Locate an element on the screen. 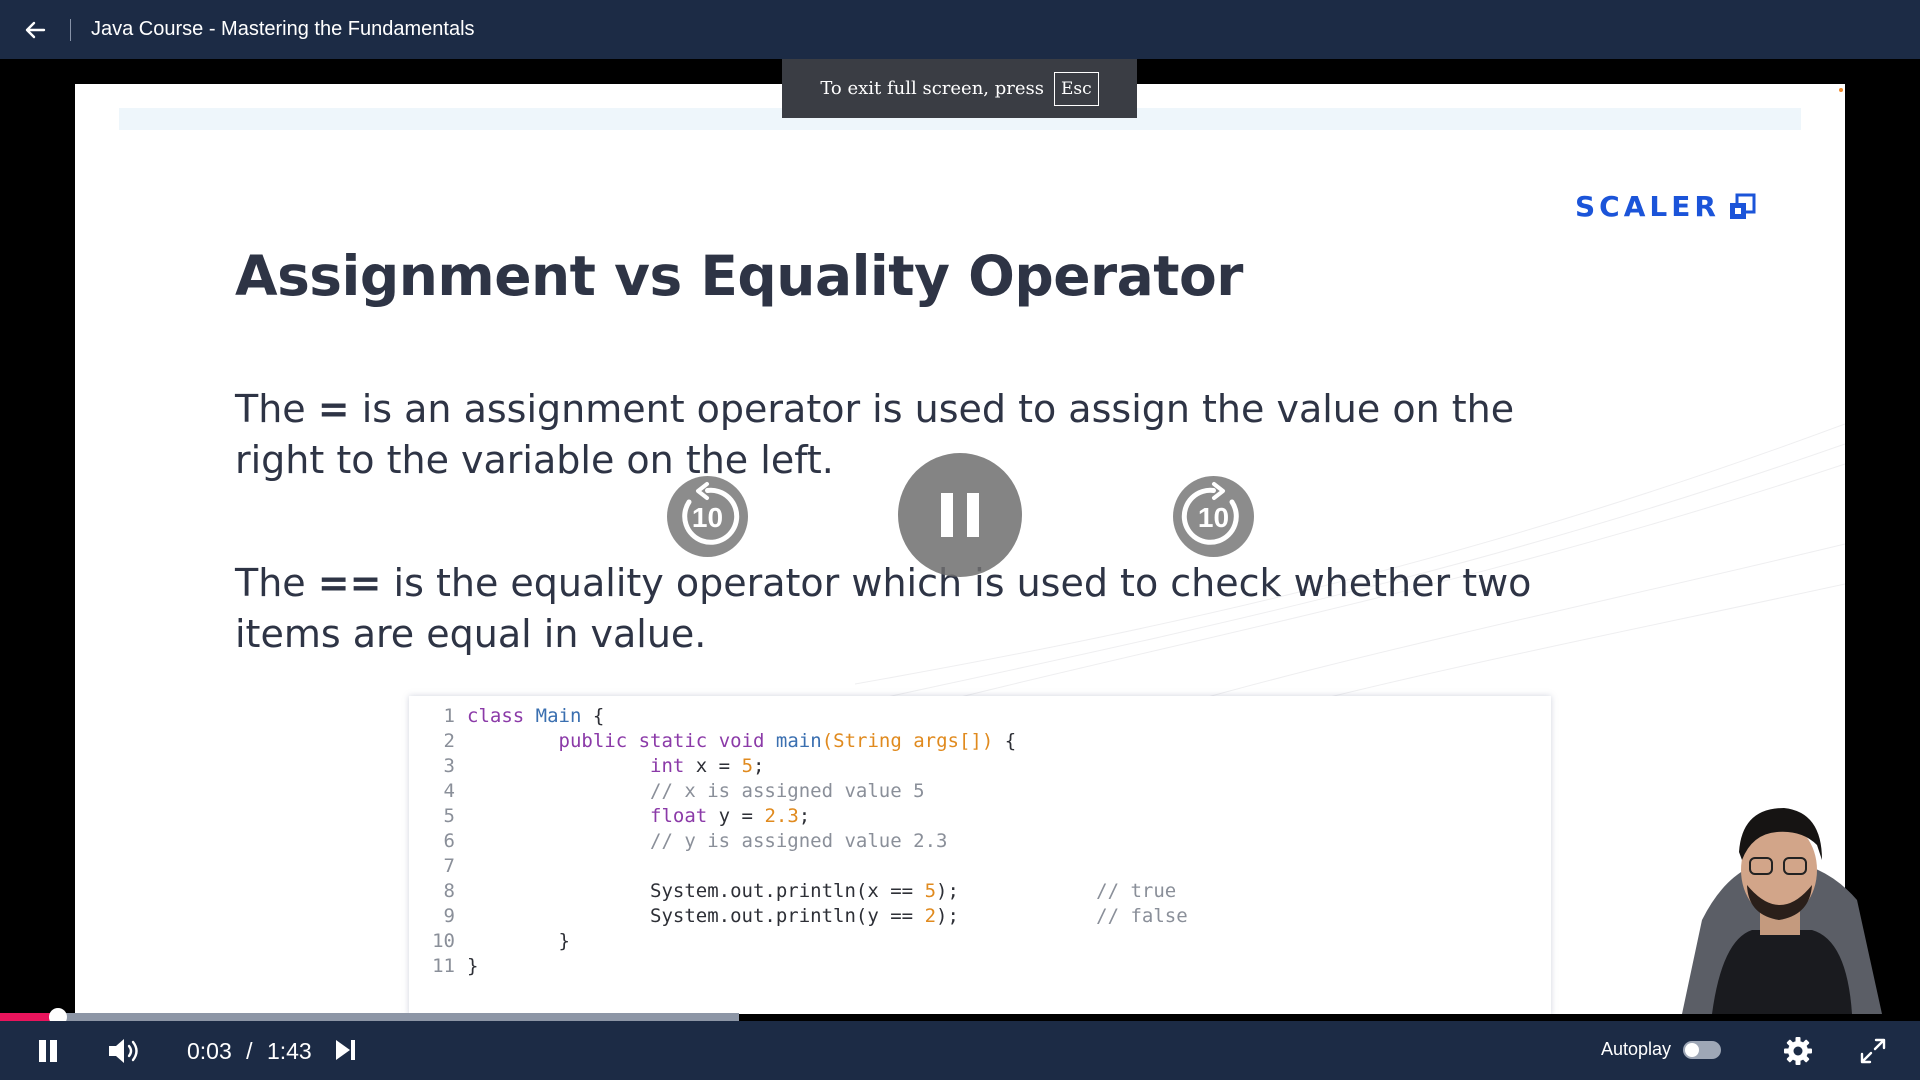 The image size is (1920, 1080). settings-button is located at coordinates (1798, 1051).